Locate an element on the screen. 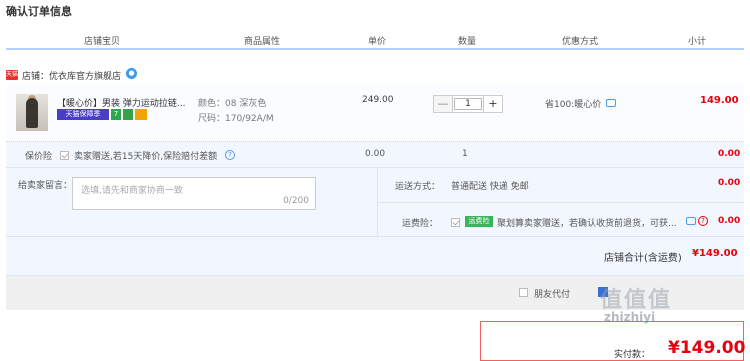  shop-name-link: 店铺：优衣库官方旗舰店 is located at coordinates (71, 75).